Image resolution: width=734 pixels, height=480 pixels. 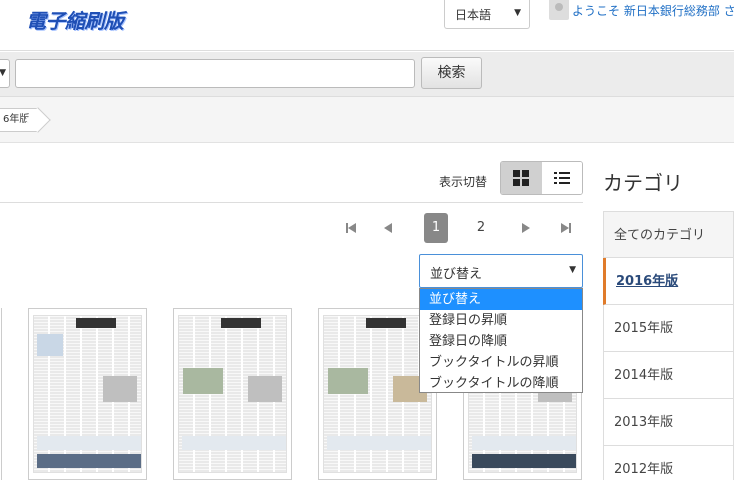 I want to click on last-page-icon, so click(x=565, y=227).